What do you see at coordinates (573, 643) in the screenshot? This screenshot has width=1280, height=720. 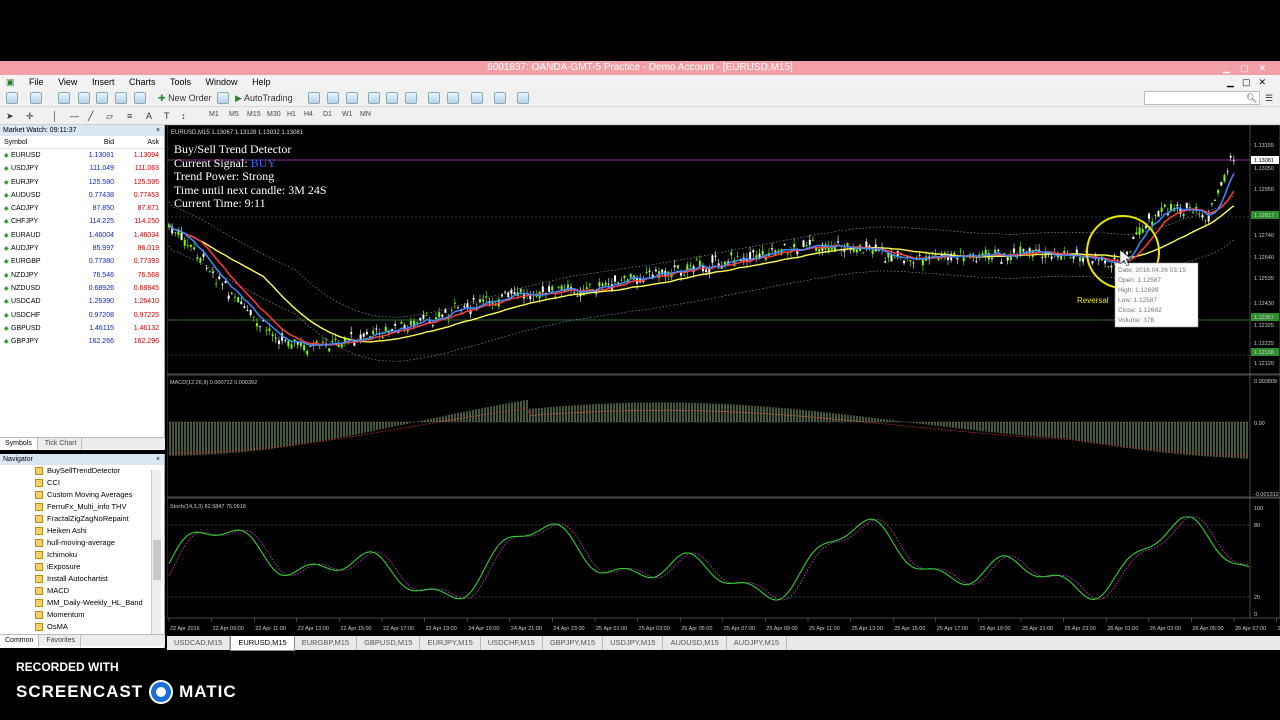 I see `chart-tab: GBPJPY,M15` at bounding box center [573, 643].